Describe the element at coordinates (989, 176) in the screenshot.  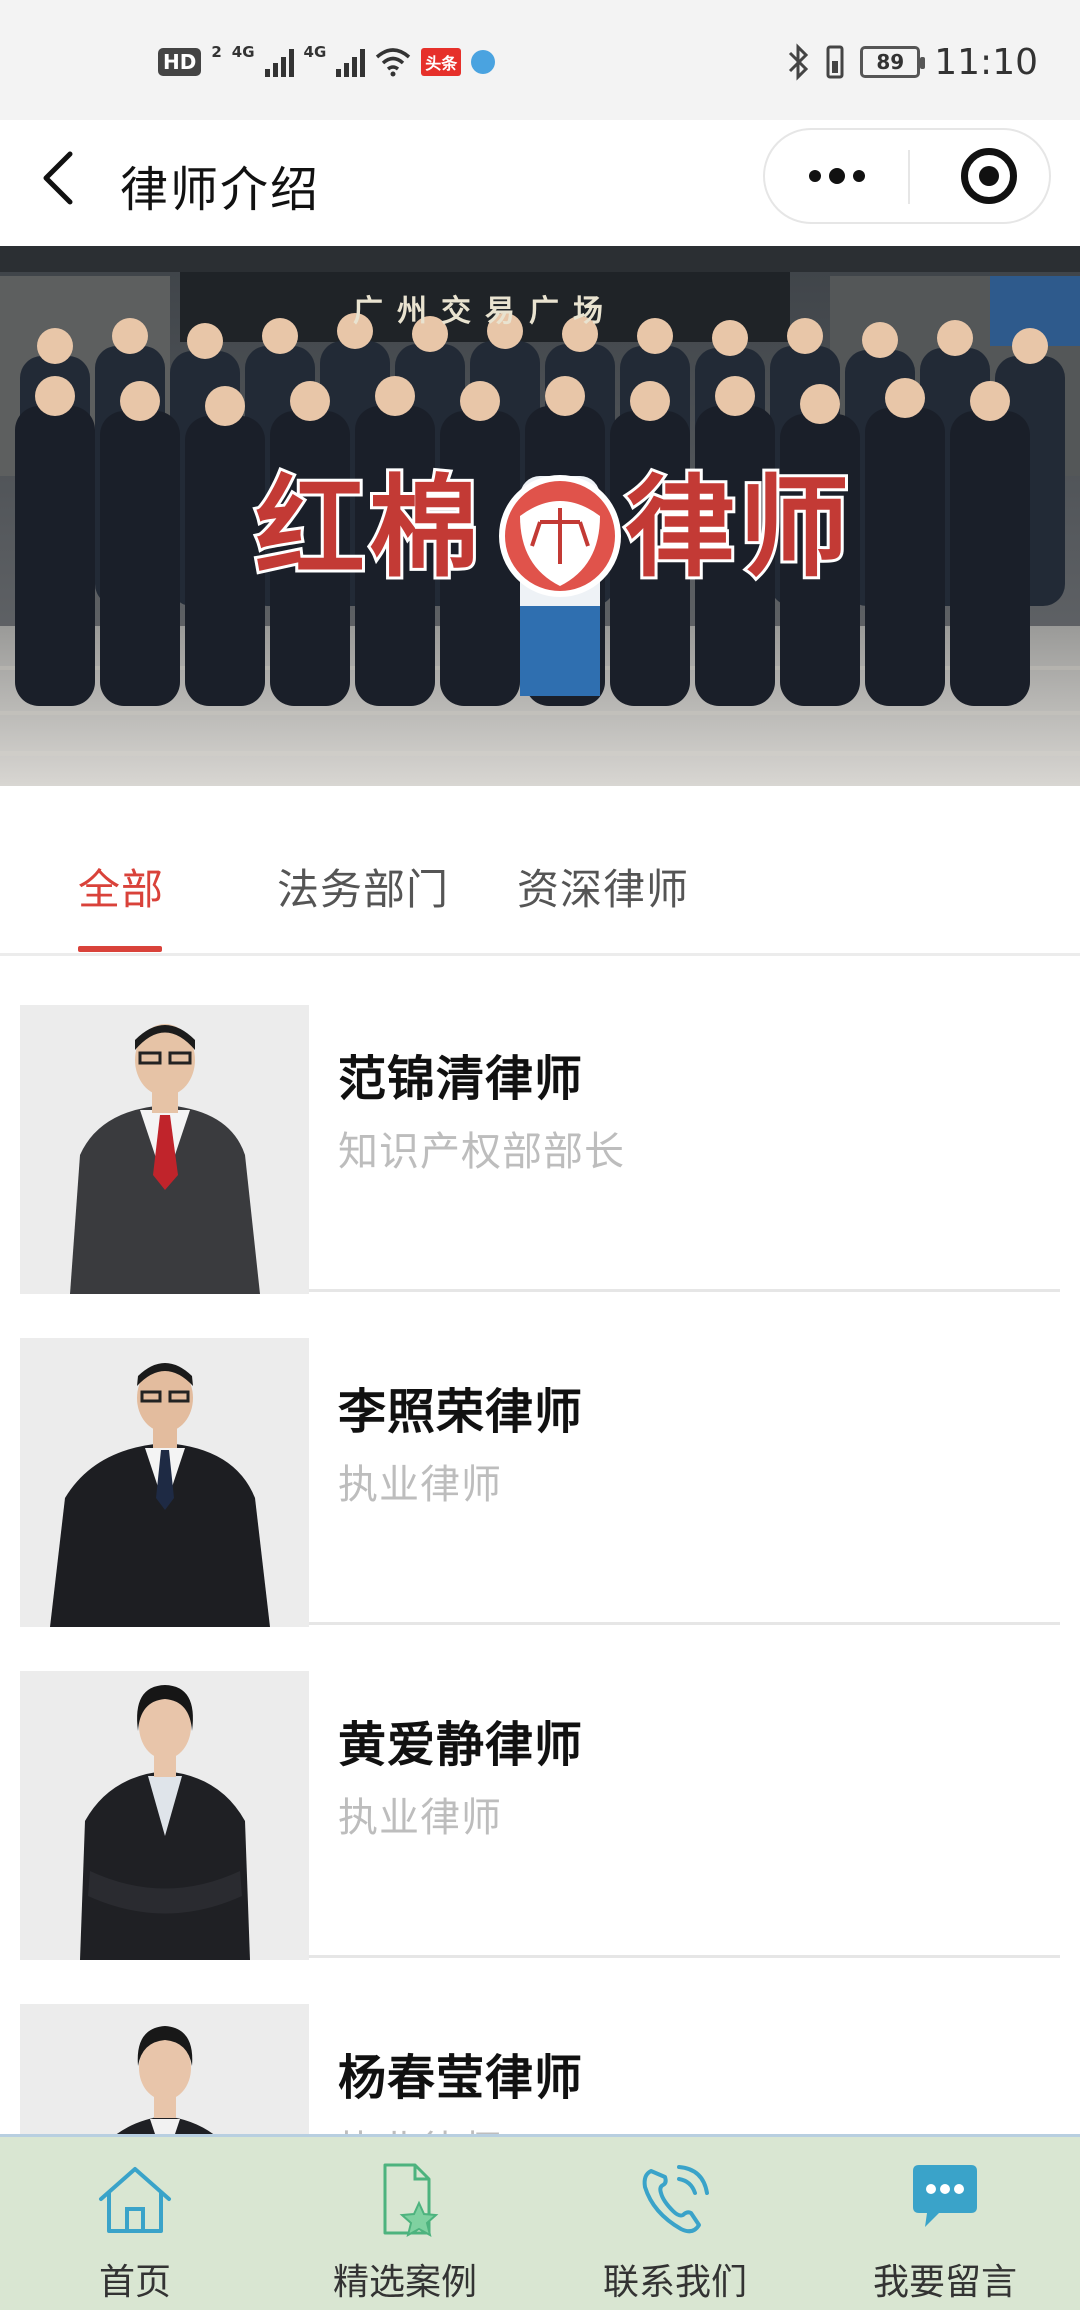
I see `close-miniprogram-button` at that location.